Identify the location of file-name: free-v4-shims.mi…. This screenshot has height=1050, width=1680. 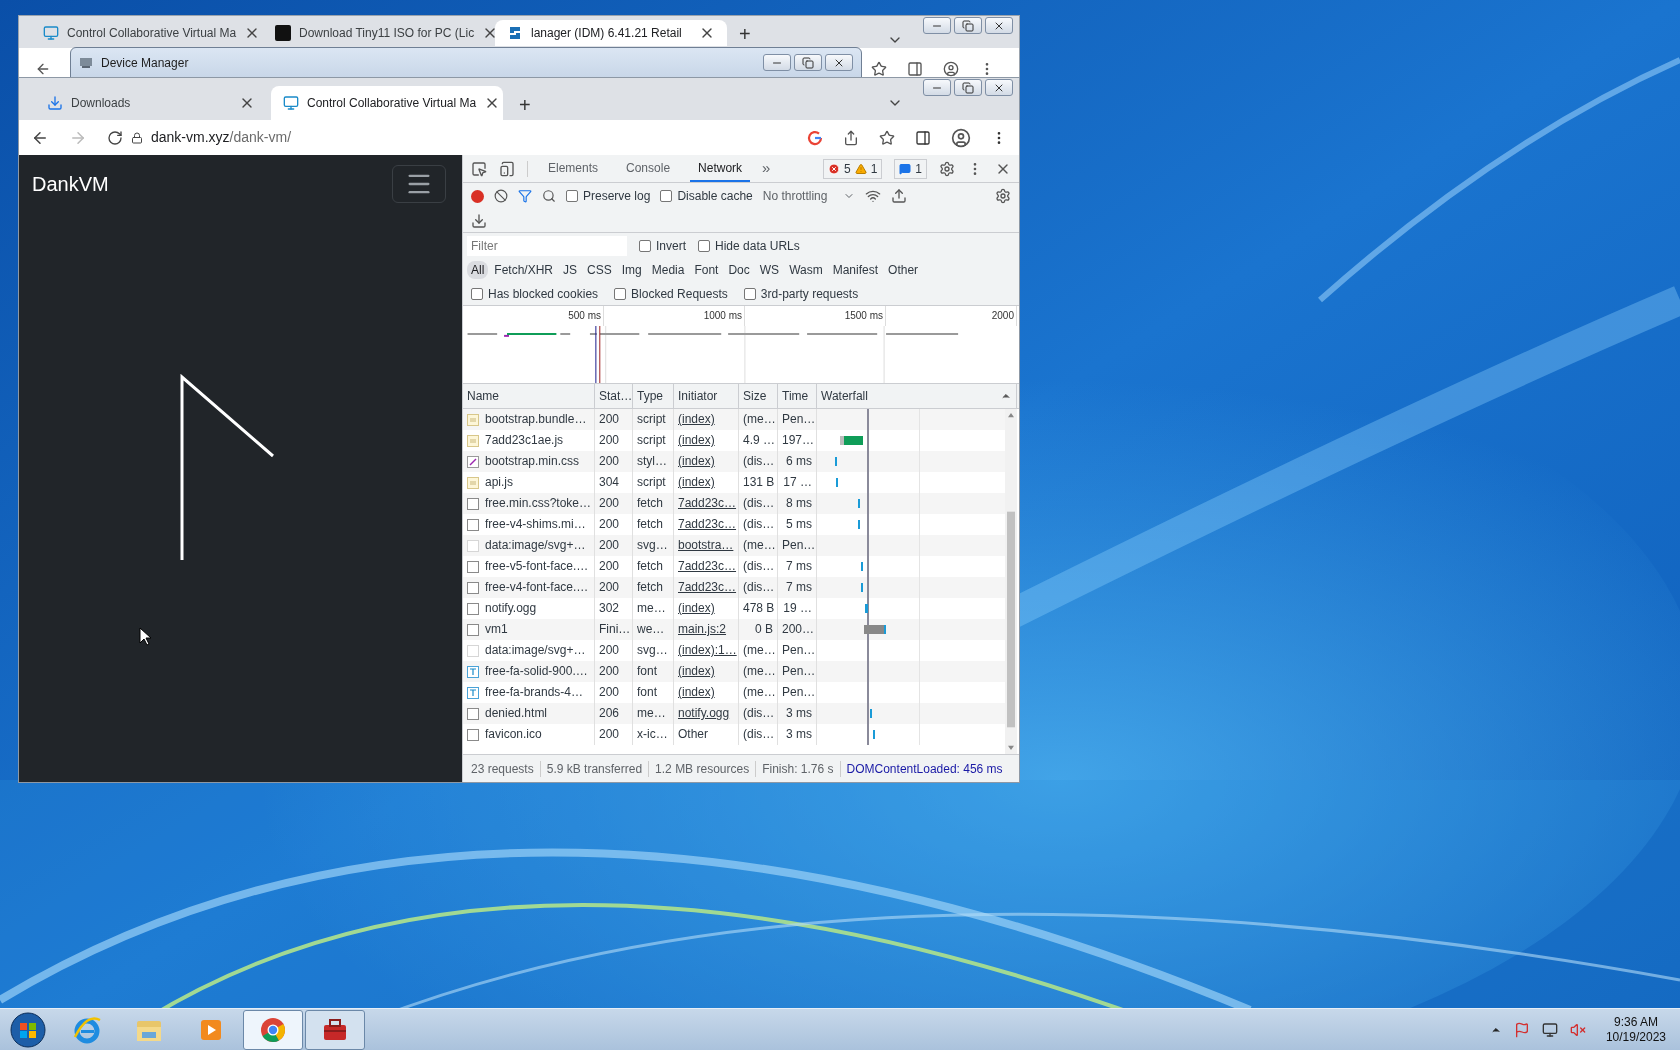
(535, 524).